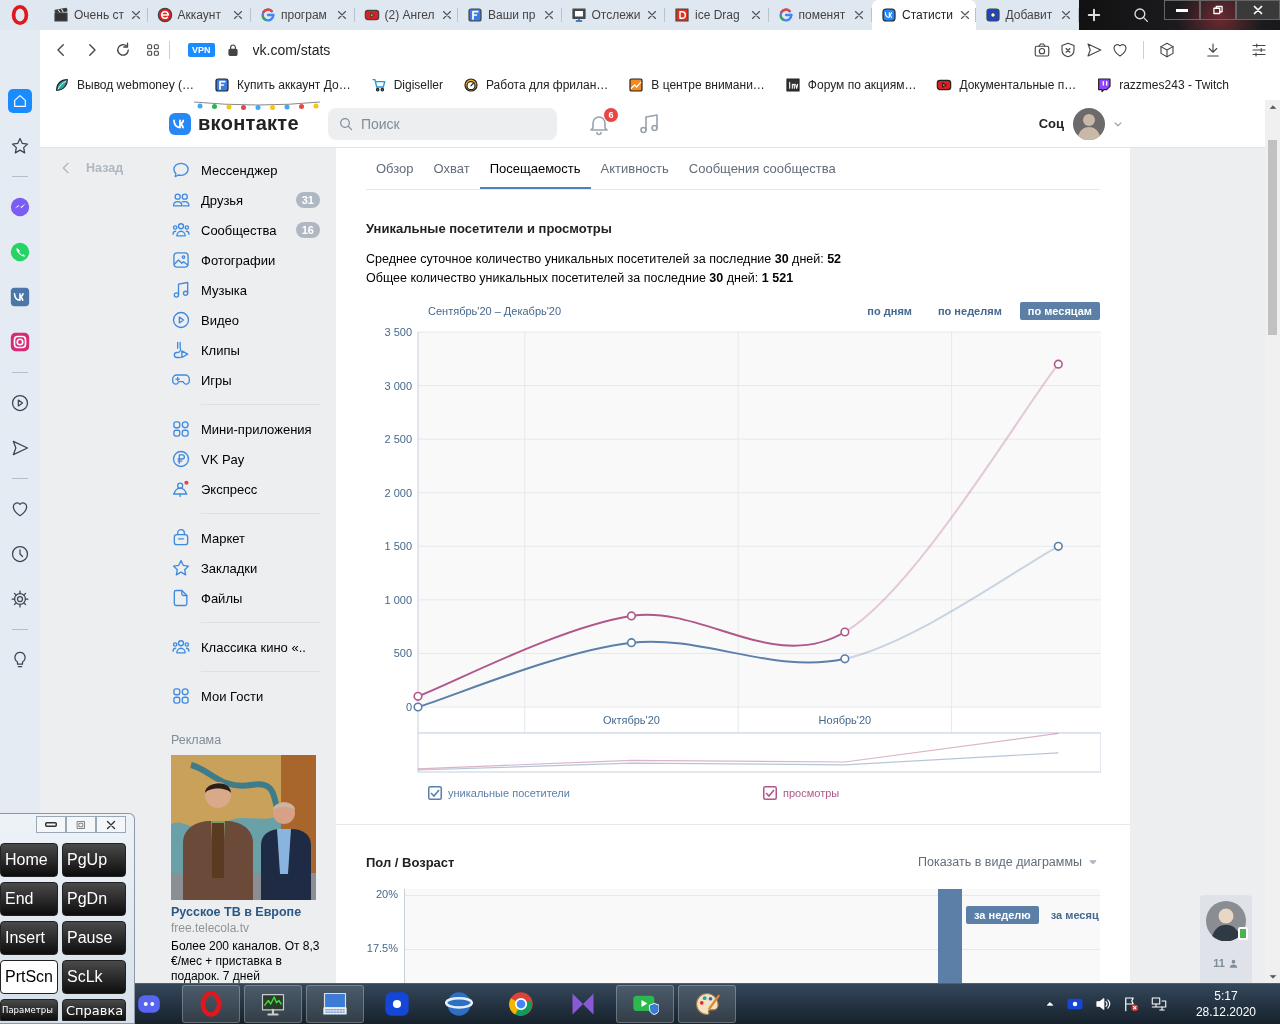 This screenshot has height=1024, width=1280. What do you see at coordinates (1094, 50) in the screenshot?
I see `send-icon` at bounding box center [1094, 50].